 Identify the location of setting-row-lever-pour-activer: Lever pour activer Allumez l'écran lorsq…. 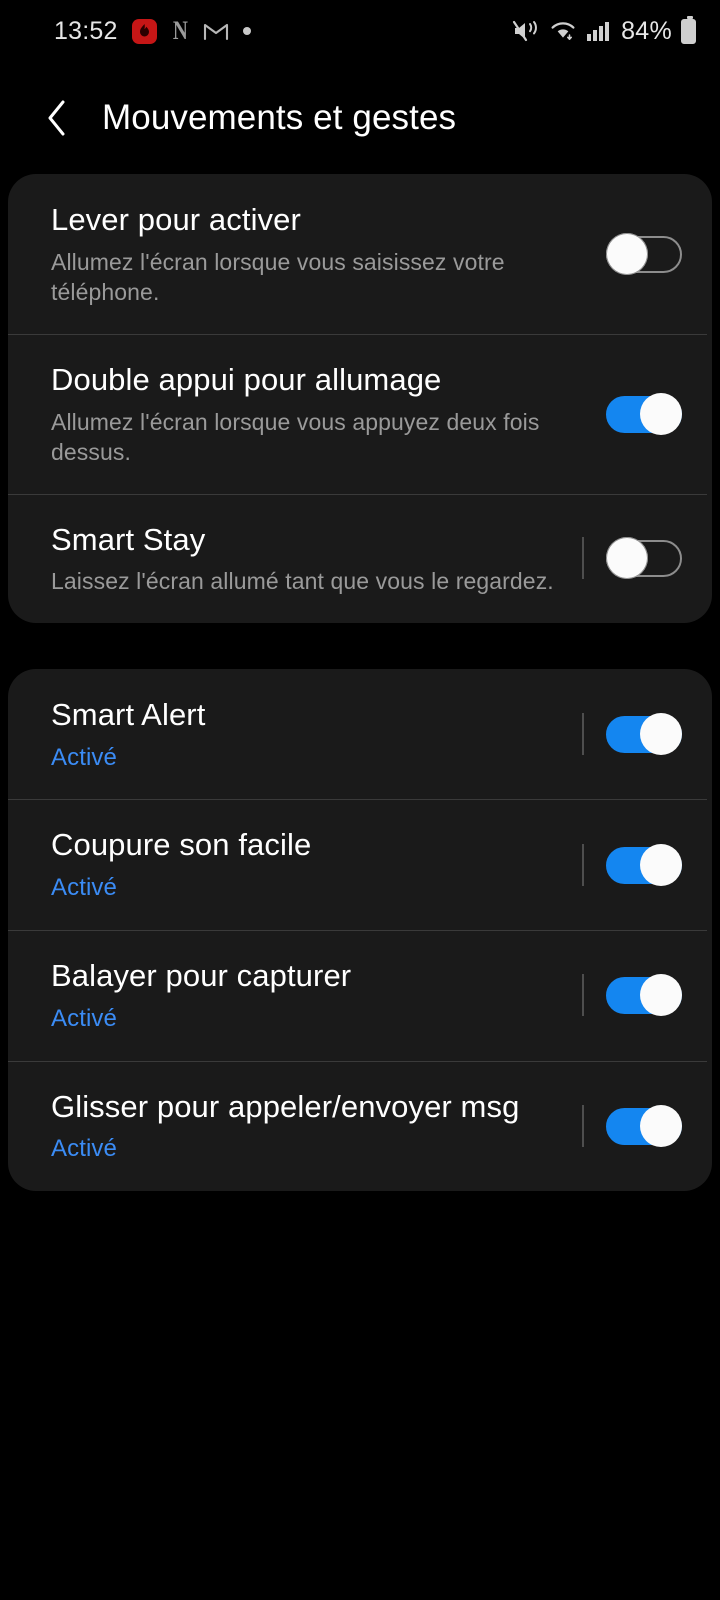
(360, 254).